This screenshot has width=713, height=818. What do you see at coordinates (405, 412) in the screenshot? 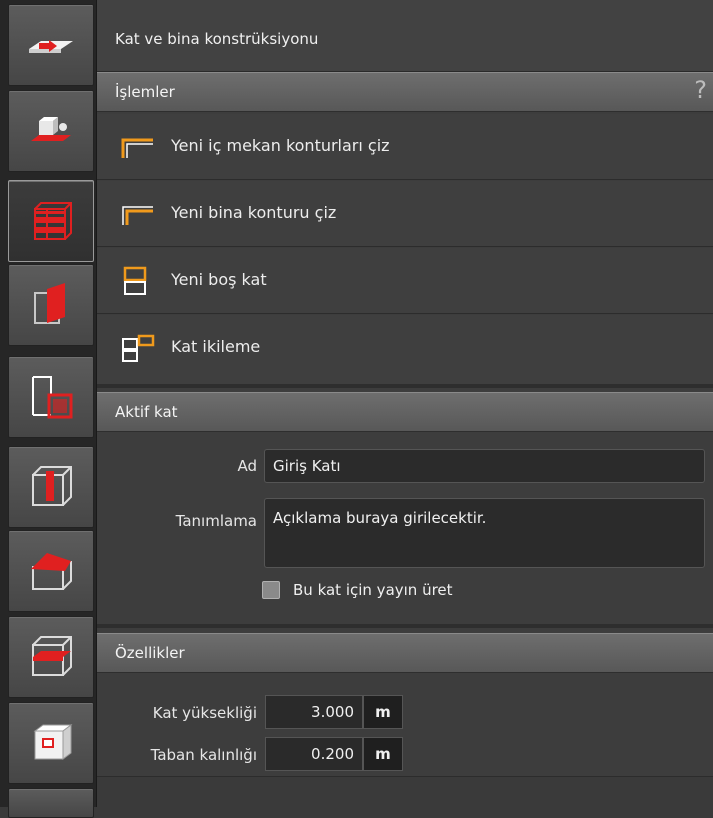
I see `active-floor-header: Aktif kat` at bounding box center [405, 412].